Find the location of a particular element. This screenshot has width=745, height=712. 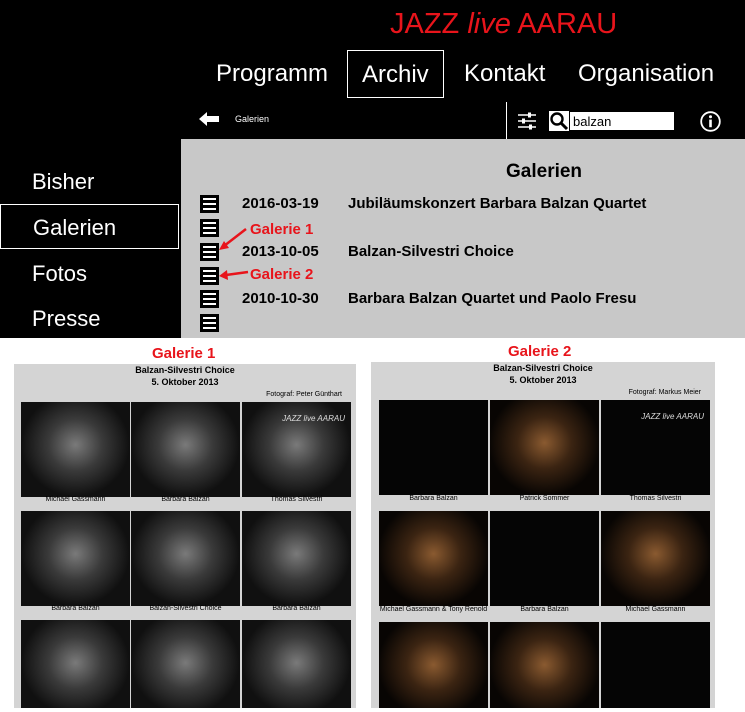

sidebar-item-fotos: Fotos is located at coordinates (89, 273).